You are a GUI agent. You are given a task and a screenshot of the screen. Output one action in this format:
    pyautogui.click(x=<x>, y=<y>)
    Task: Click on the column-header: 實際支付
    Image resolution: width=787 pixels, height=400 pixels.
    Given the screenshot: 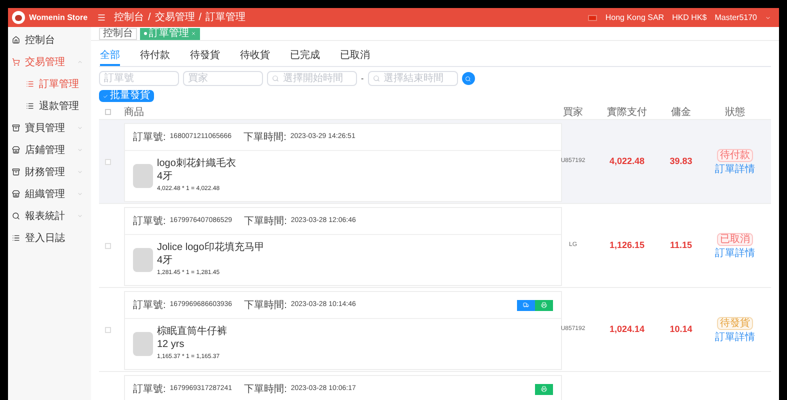 What is the action you would take?
    pyautogui.click(x=627, y=113)
    